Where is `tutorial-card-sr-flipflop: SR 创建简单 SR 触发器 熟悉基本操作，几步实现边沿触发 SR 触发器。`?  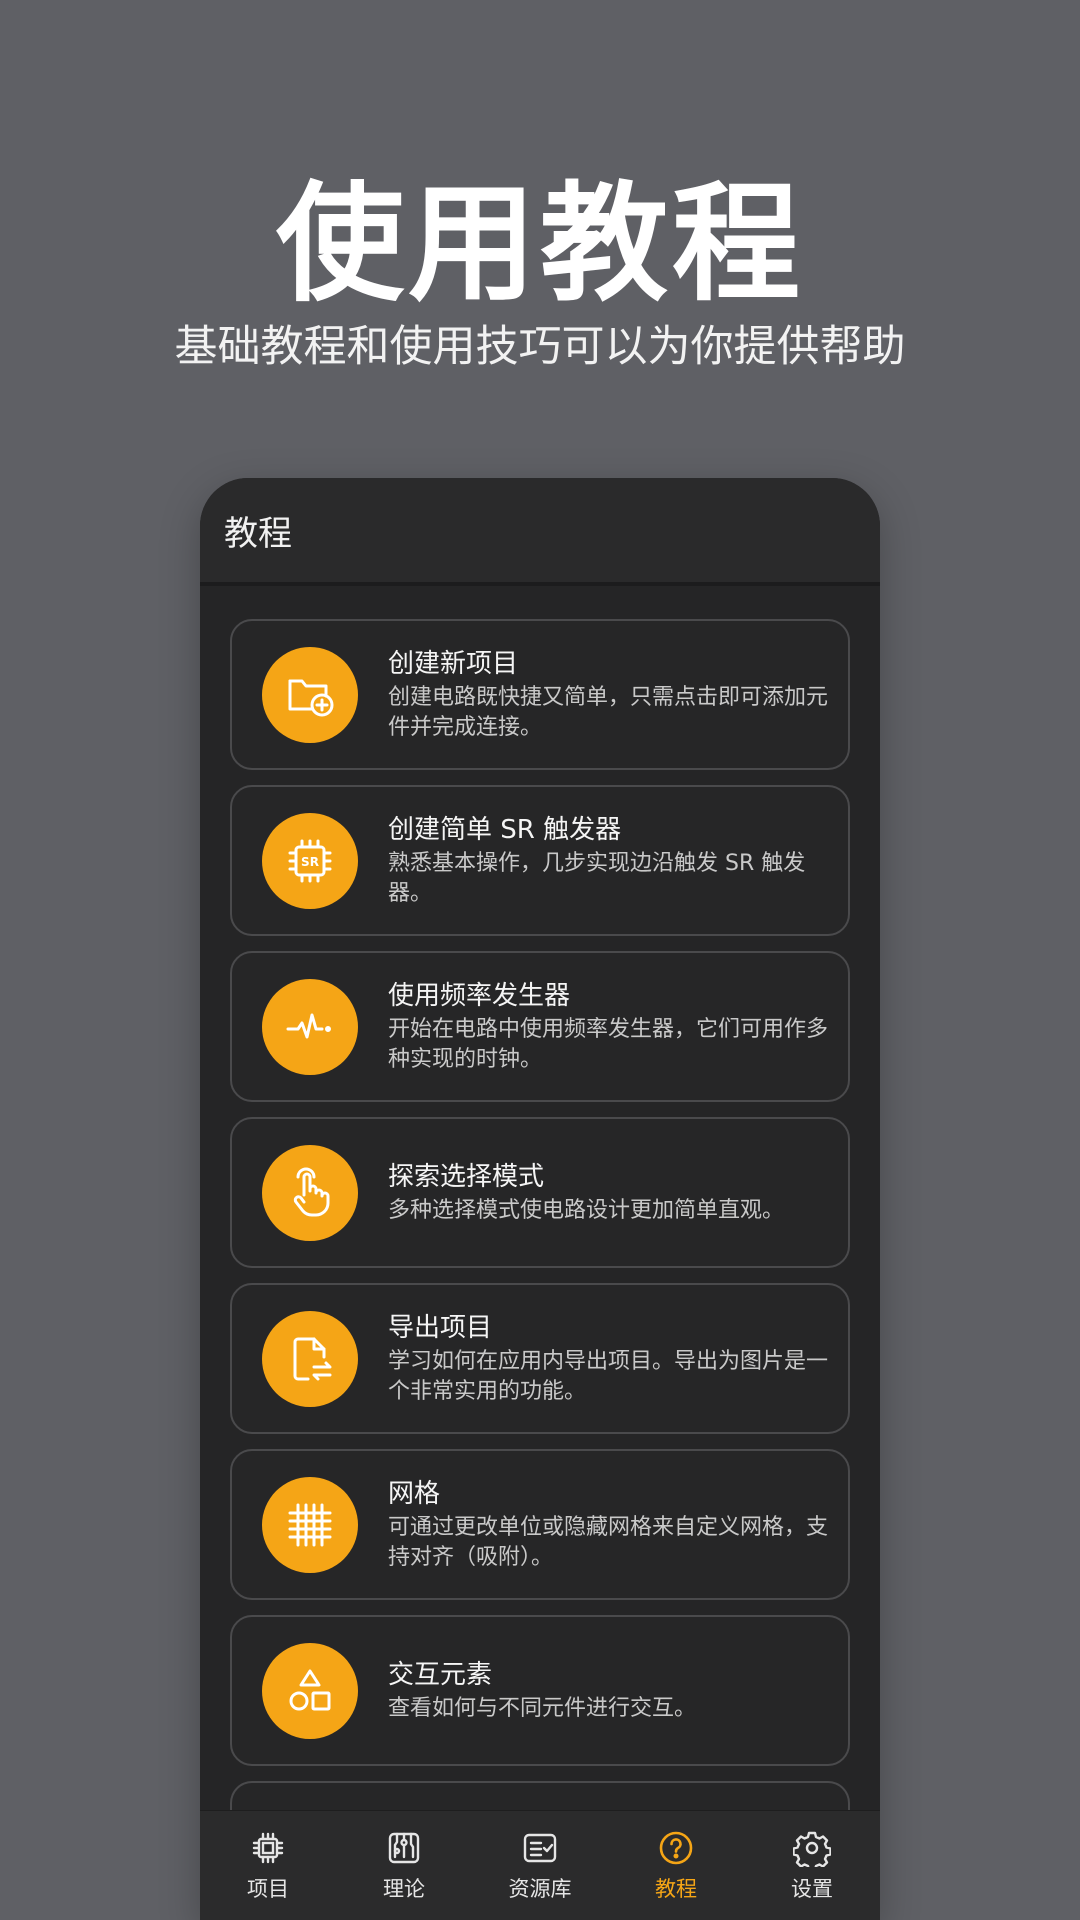
tutorial-card-sr-flipflop: SR 创建简单 SR 触发器 熟悉基本操作，几步实现边沿触发 SR 触发器。 is located at coordinates (540, 860).